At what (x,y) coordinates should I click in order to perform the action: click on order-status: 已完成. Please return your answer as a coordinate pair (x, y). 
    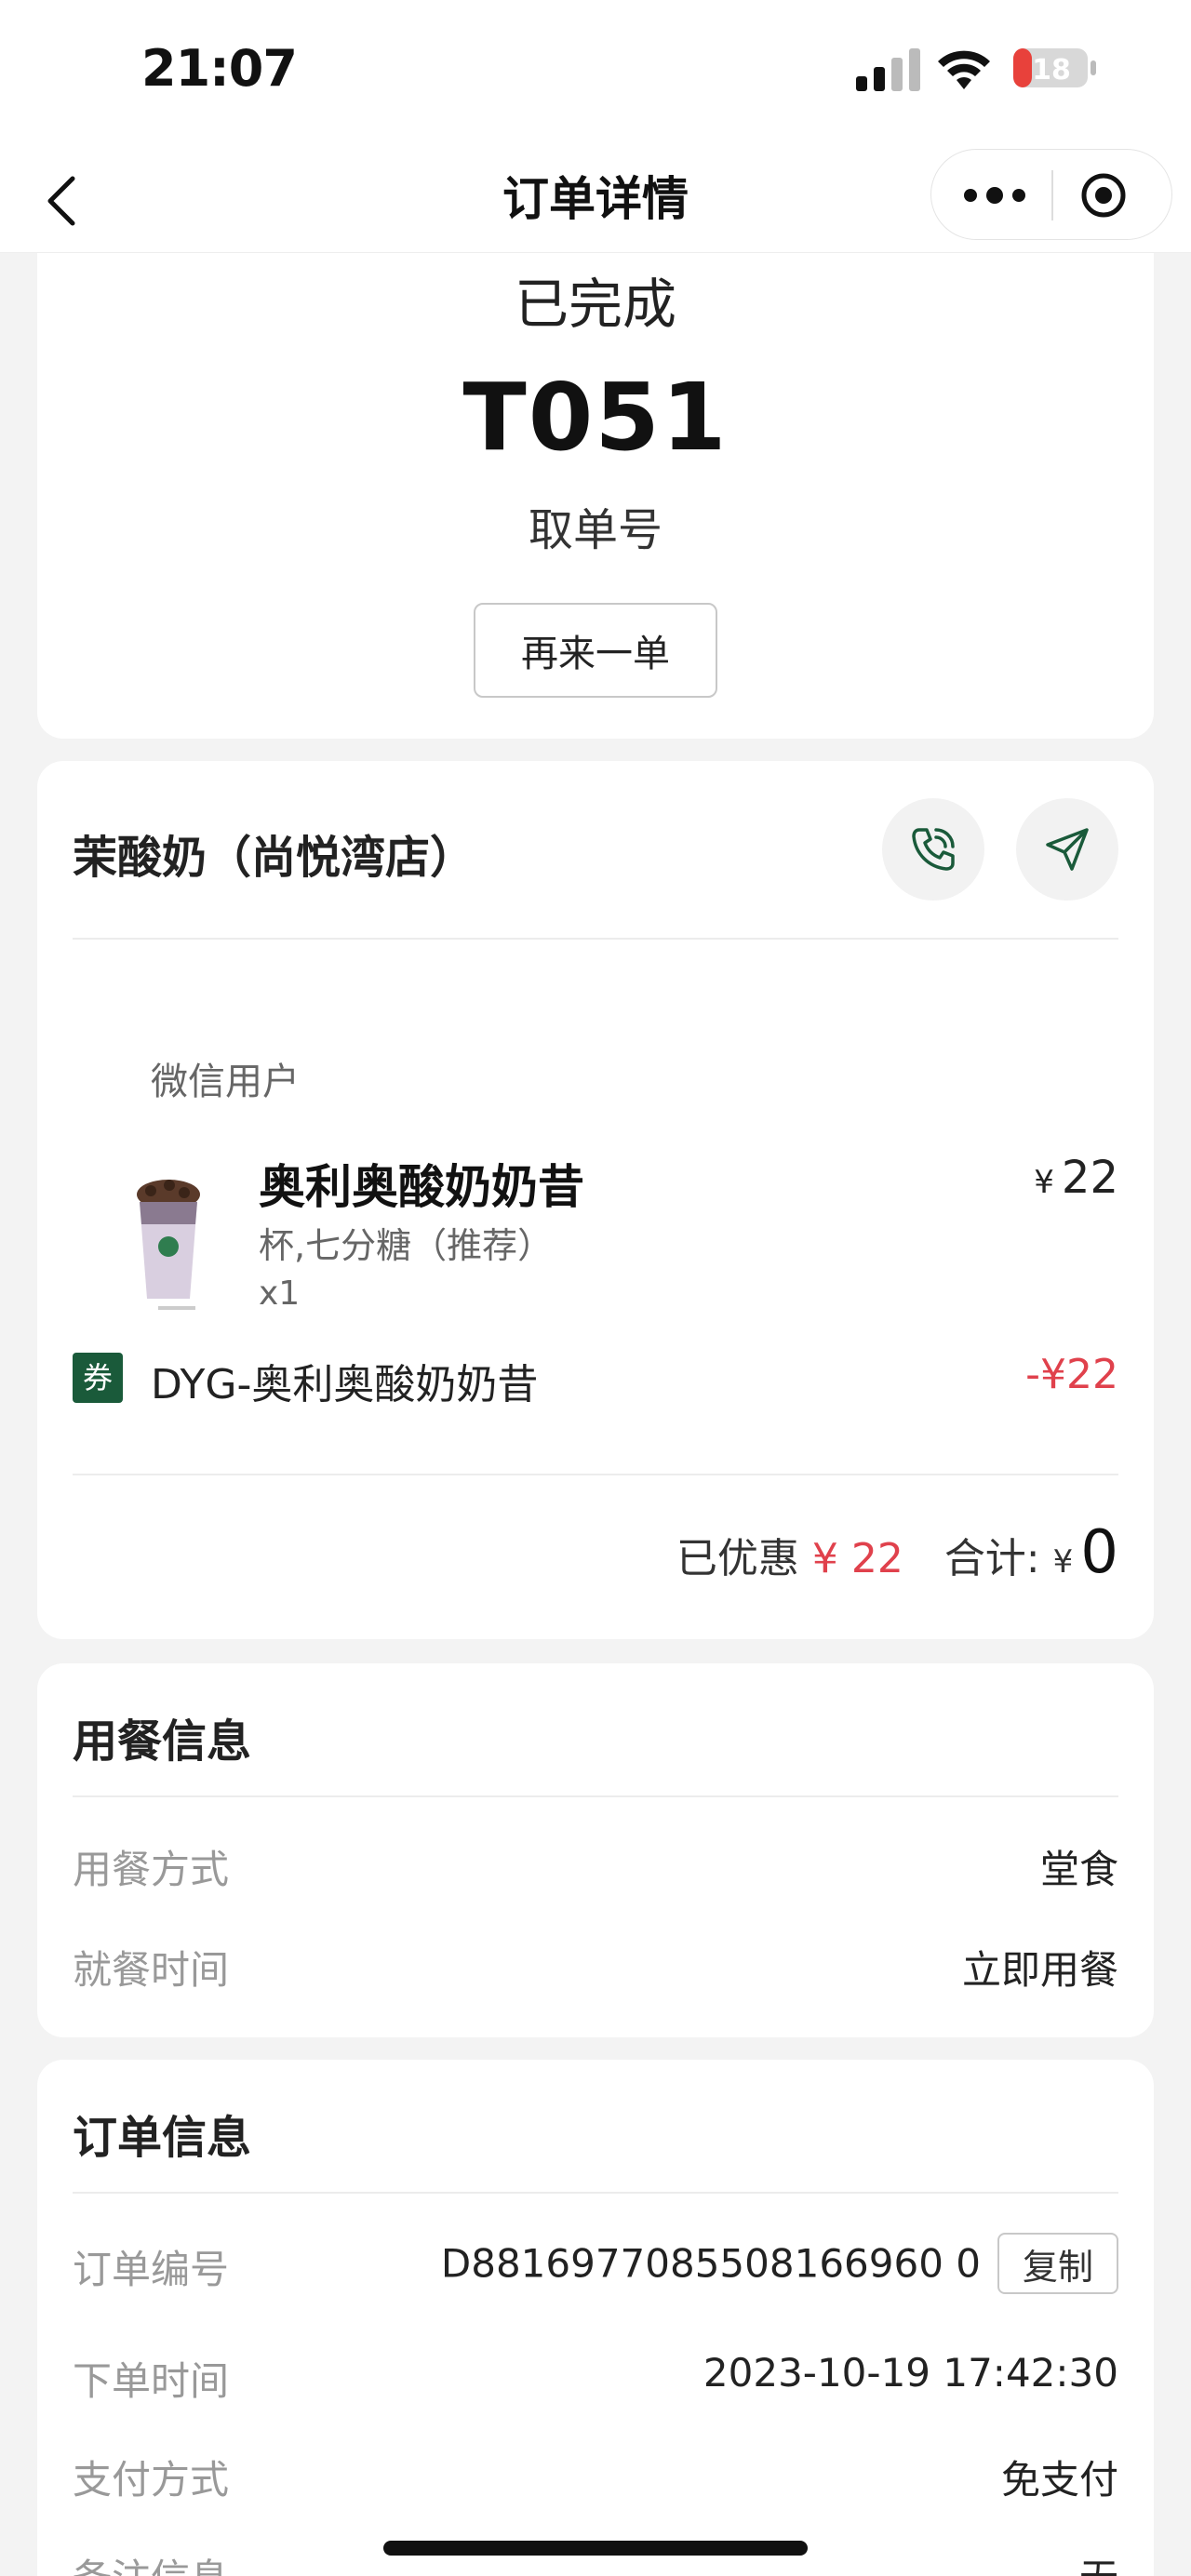
    Looking at the image, I should click on (595, 304).